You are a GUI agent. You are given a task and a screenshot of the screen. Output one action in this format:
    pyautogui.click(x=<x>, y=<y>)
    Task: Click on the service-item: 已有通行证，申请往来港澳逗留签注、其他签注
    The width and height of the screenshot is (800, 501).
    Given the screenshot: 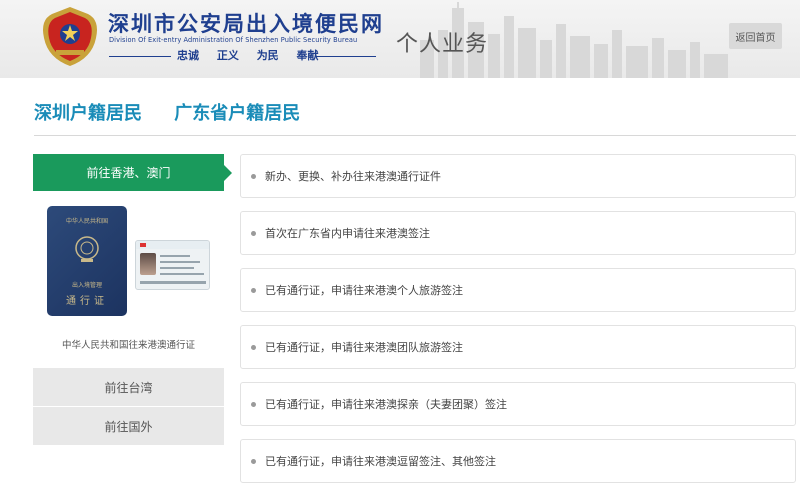 What is the action you would take?
    pyautogui.click(x=518, y=461)
    